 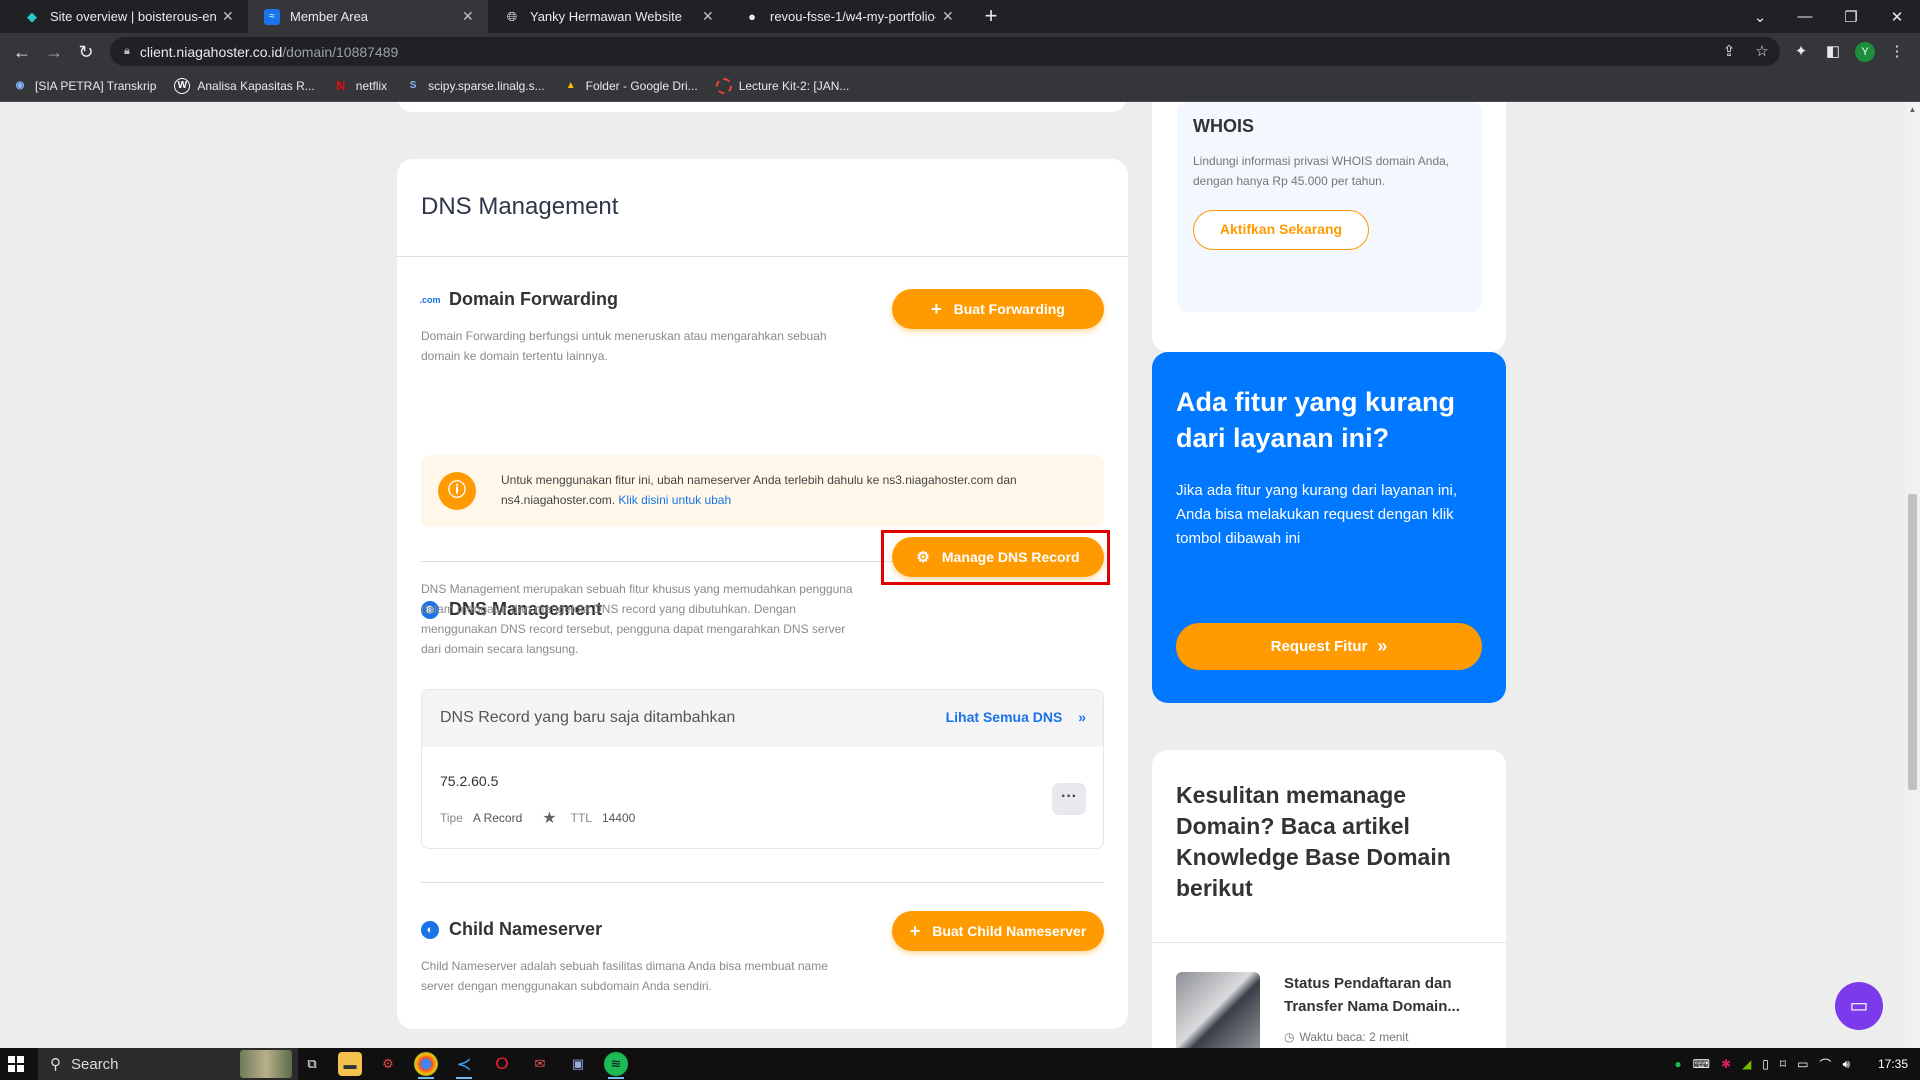 What do you see at coordinates (1760, 16) in the screenshot?
I see `tab-search-chevron-icon: ⌄` at bounding box center [1760, 16].